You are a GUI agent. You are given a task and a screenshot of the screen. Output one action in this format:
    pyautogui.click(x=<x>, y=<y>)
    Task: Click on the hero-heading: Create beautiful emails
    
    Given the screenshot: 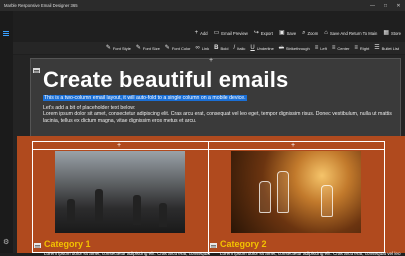 What is the action you would take?
    pyautogui.click(x=165, y=80)
    